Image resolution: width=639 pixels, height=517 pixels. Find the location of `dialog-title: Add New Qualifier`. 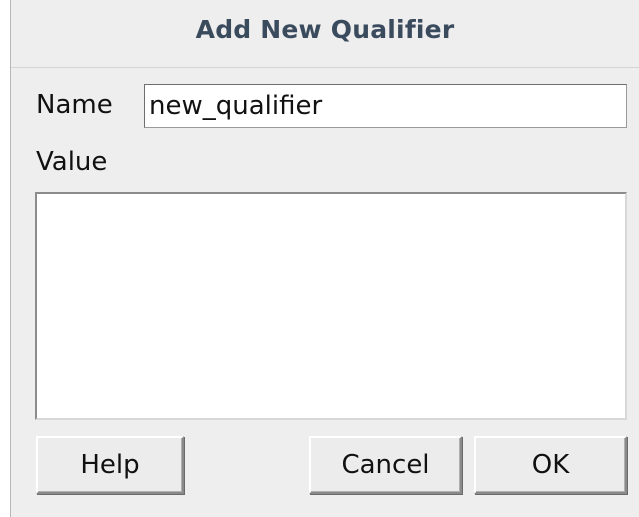

dialog-title: Add New Qualifier is located at coordinates (325, 29).